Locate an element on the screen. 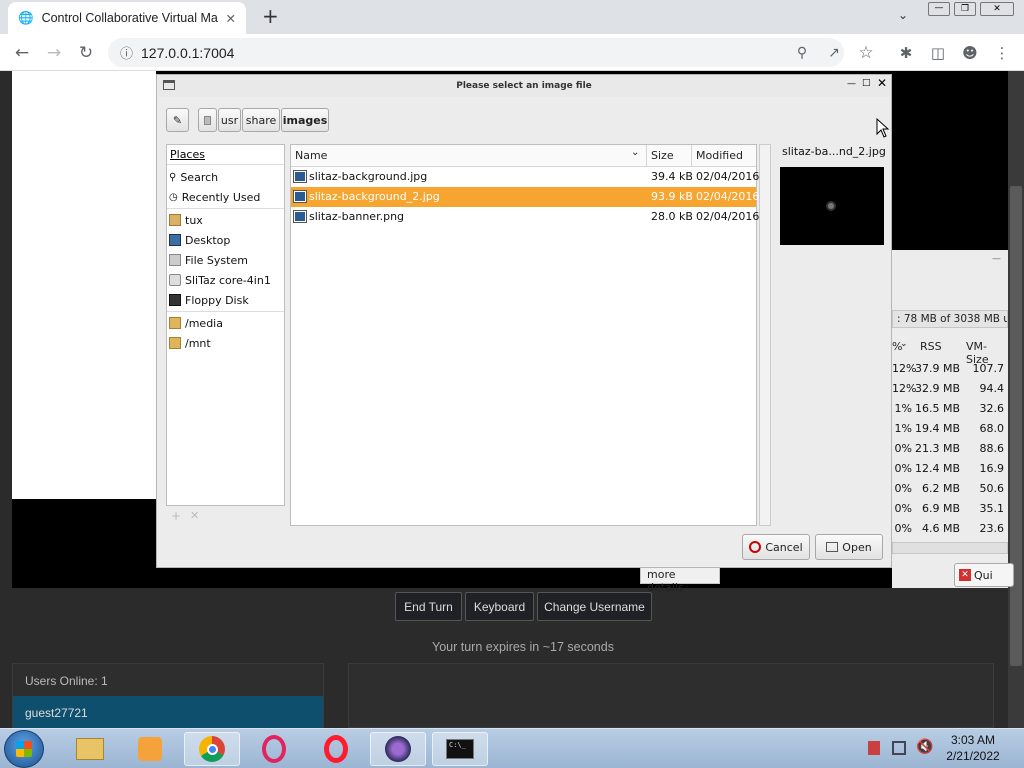 This screenshot has height=768, width=1024. process-vm-size: 94.4 is located at coordinates (992, 388).